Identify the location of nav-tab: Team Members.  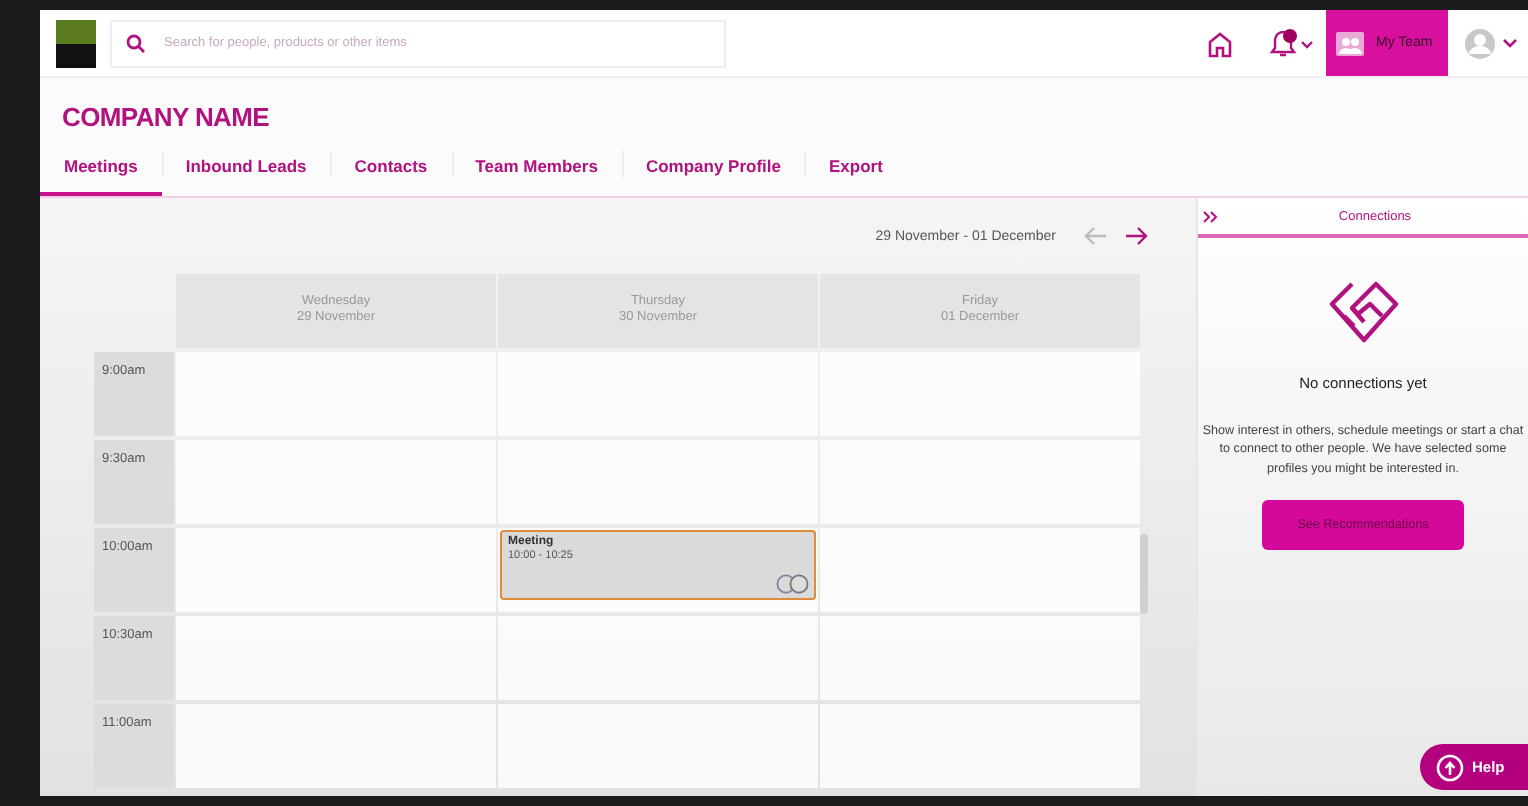
(536, 173).